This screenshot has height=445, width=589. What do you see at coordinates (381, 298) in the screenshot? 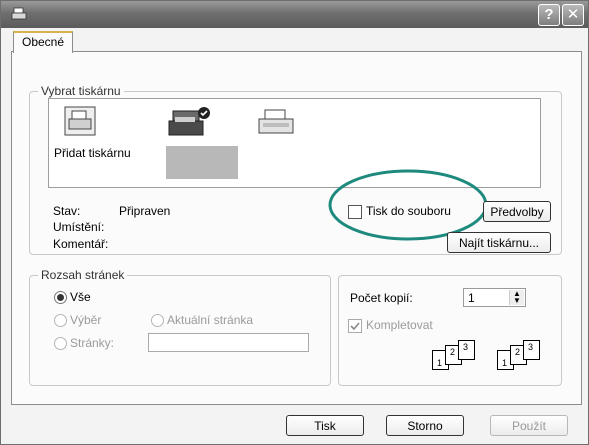
I see `copies-count-label: Počet kopií:` at bounding box center [381, 298].